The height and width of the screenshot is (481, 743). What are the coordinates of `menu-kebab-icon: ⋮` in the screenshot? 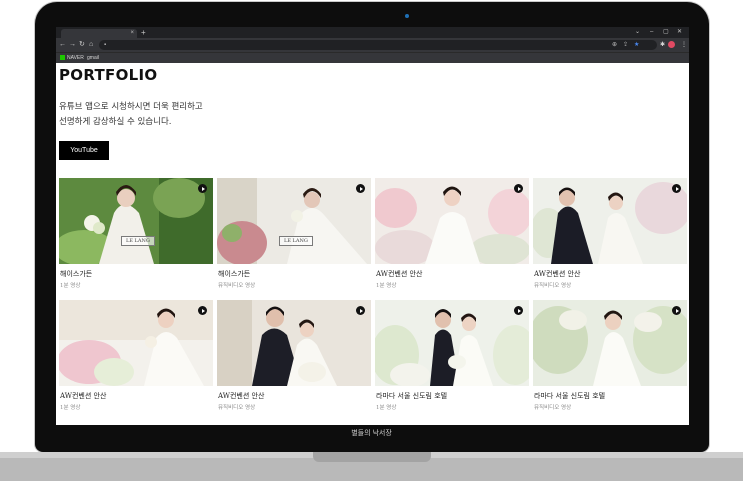 It's located at (684, 45).